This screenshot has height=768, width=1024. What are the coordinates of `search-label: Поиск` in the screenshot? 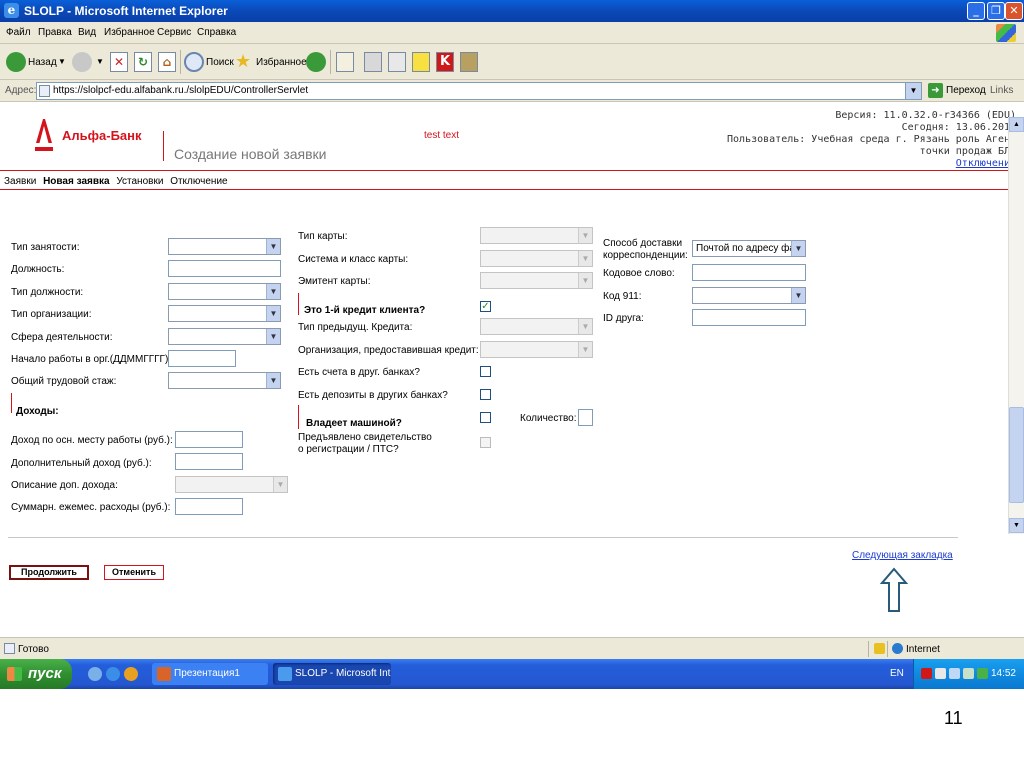 It's located at (220, 62).